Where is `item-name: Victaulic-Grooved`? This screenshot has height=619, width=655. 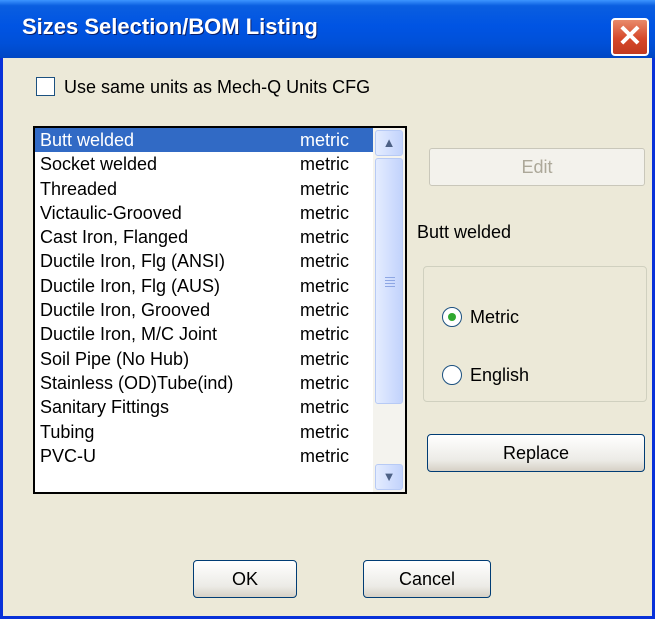 item-name: Victaulic-Grooved is located at coordinates (111, 212).